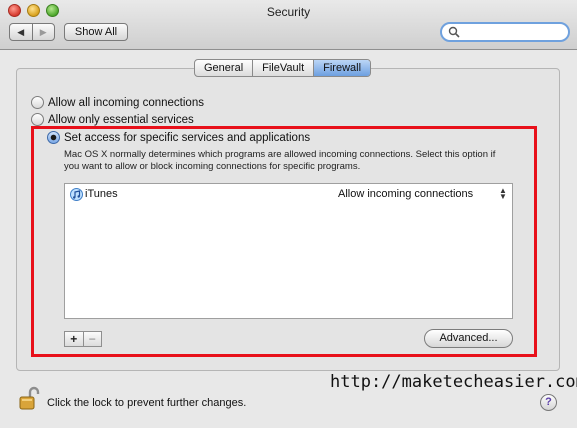 This screenshot has width=577, height=428. I want to click on window-title: Security, so click(288, 12).